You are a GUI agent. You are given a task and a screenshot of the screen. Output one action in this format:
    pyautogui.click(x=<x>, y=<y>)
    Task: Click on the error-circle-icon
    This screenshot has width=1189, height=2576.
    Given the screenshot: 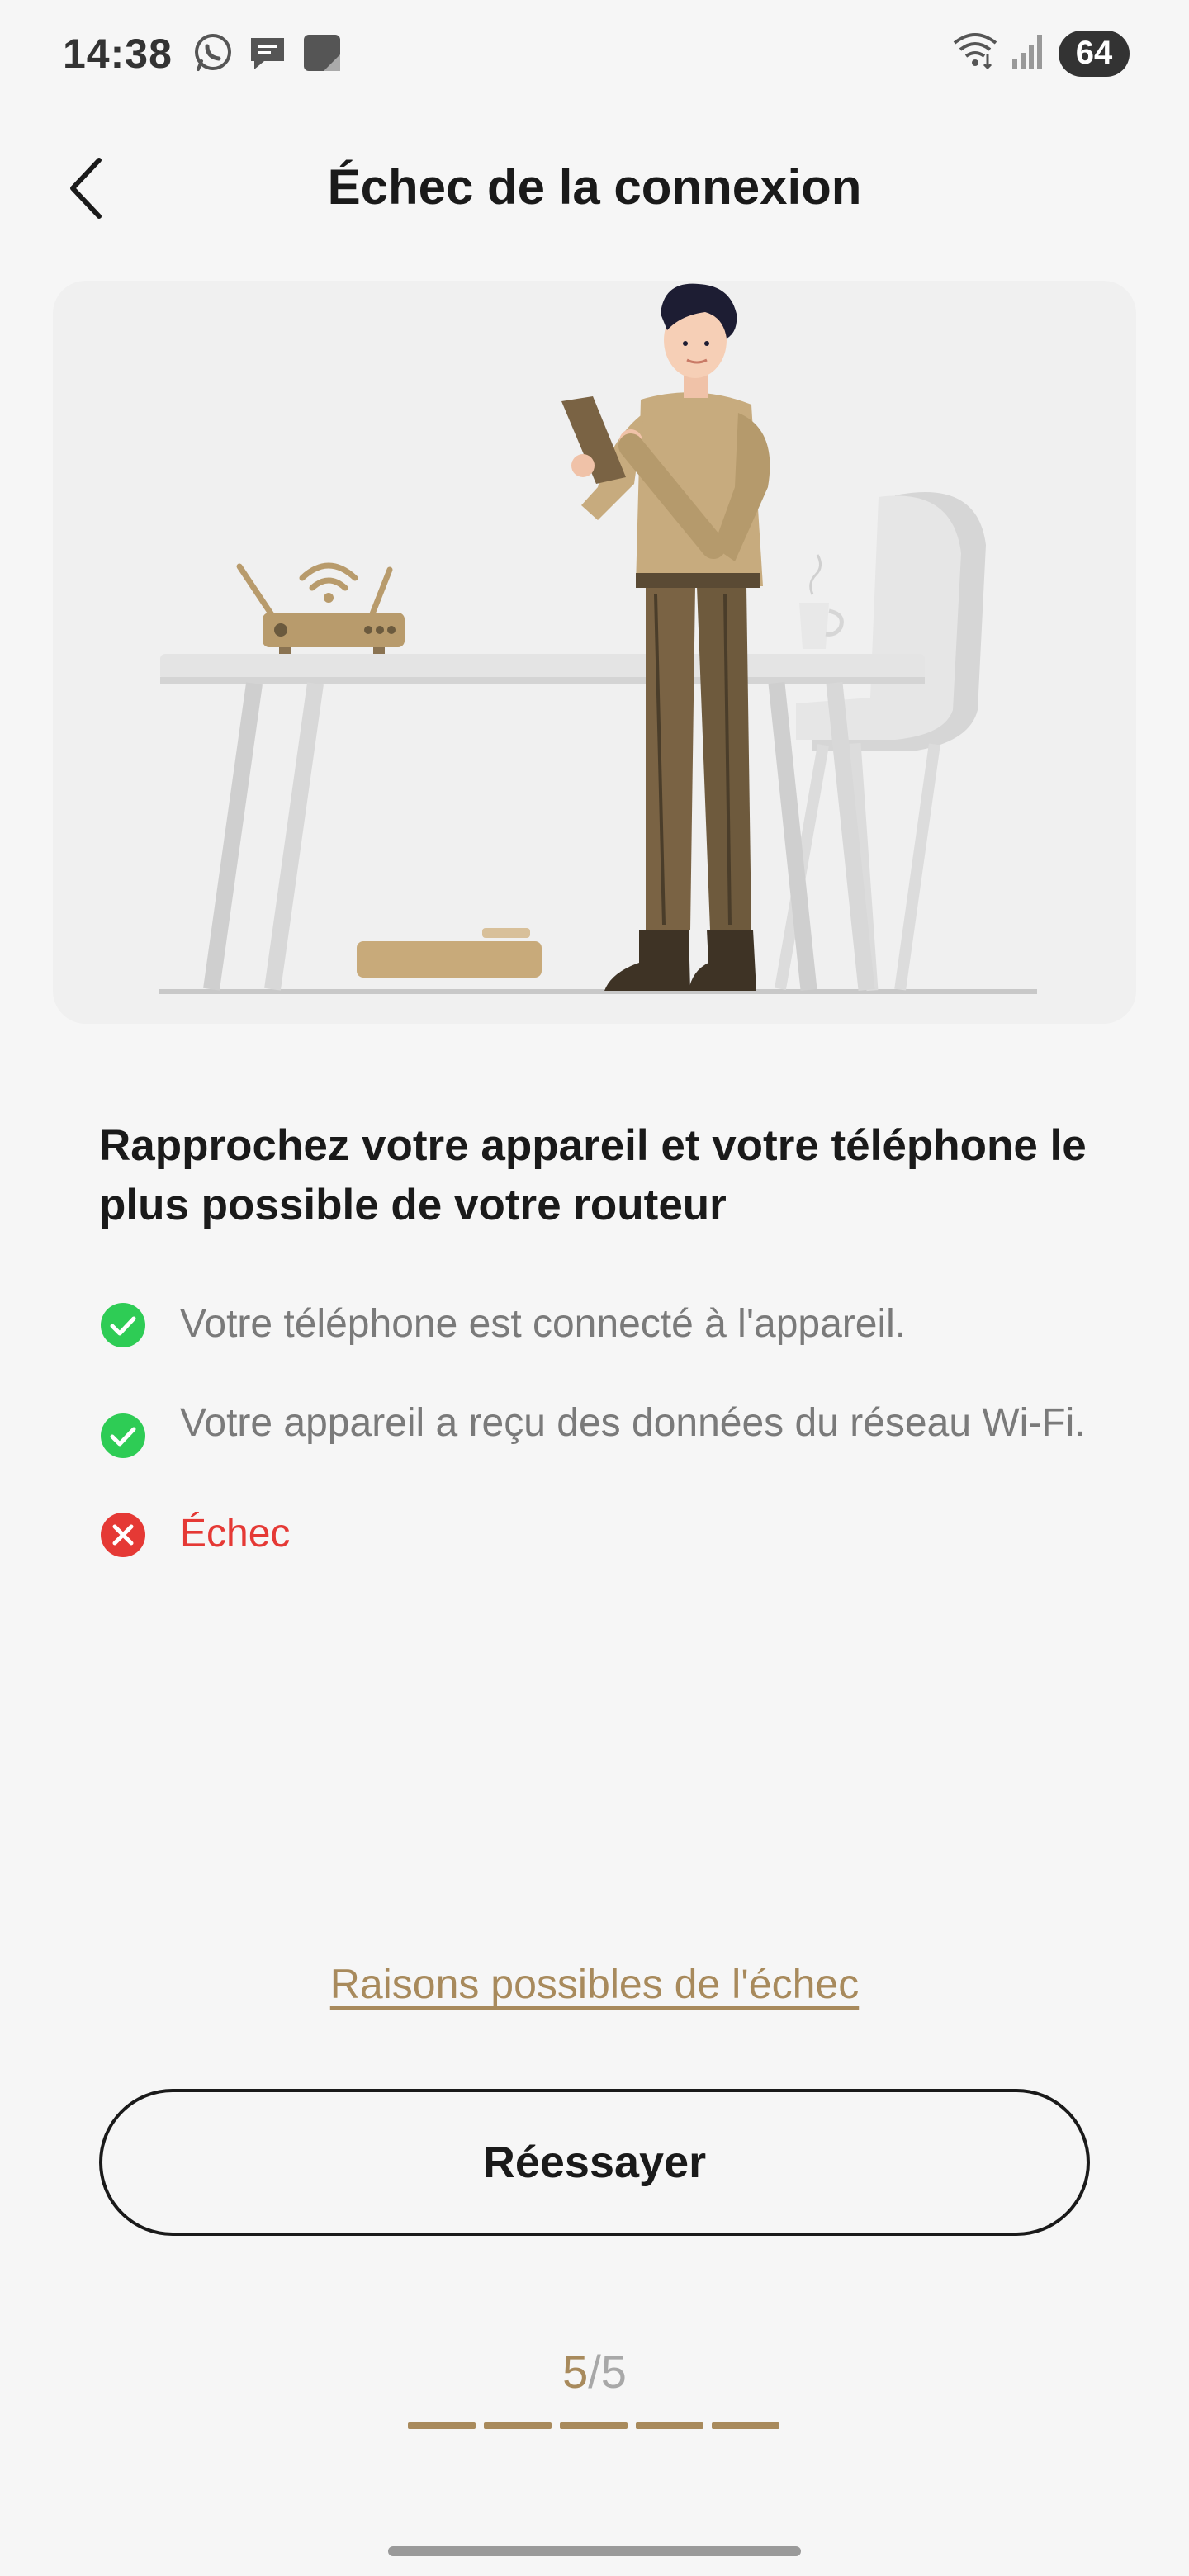 What is the action you would take?
    pyautogui.click(x=123, y=1535)
    